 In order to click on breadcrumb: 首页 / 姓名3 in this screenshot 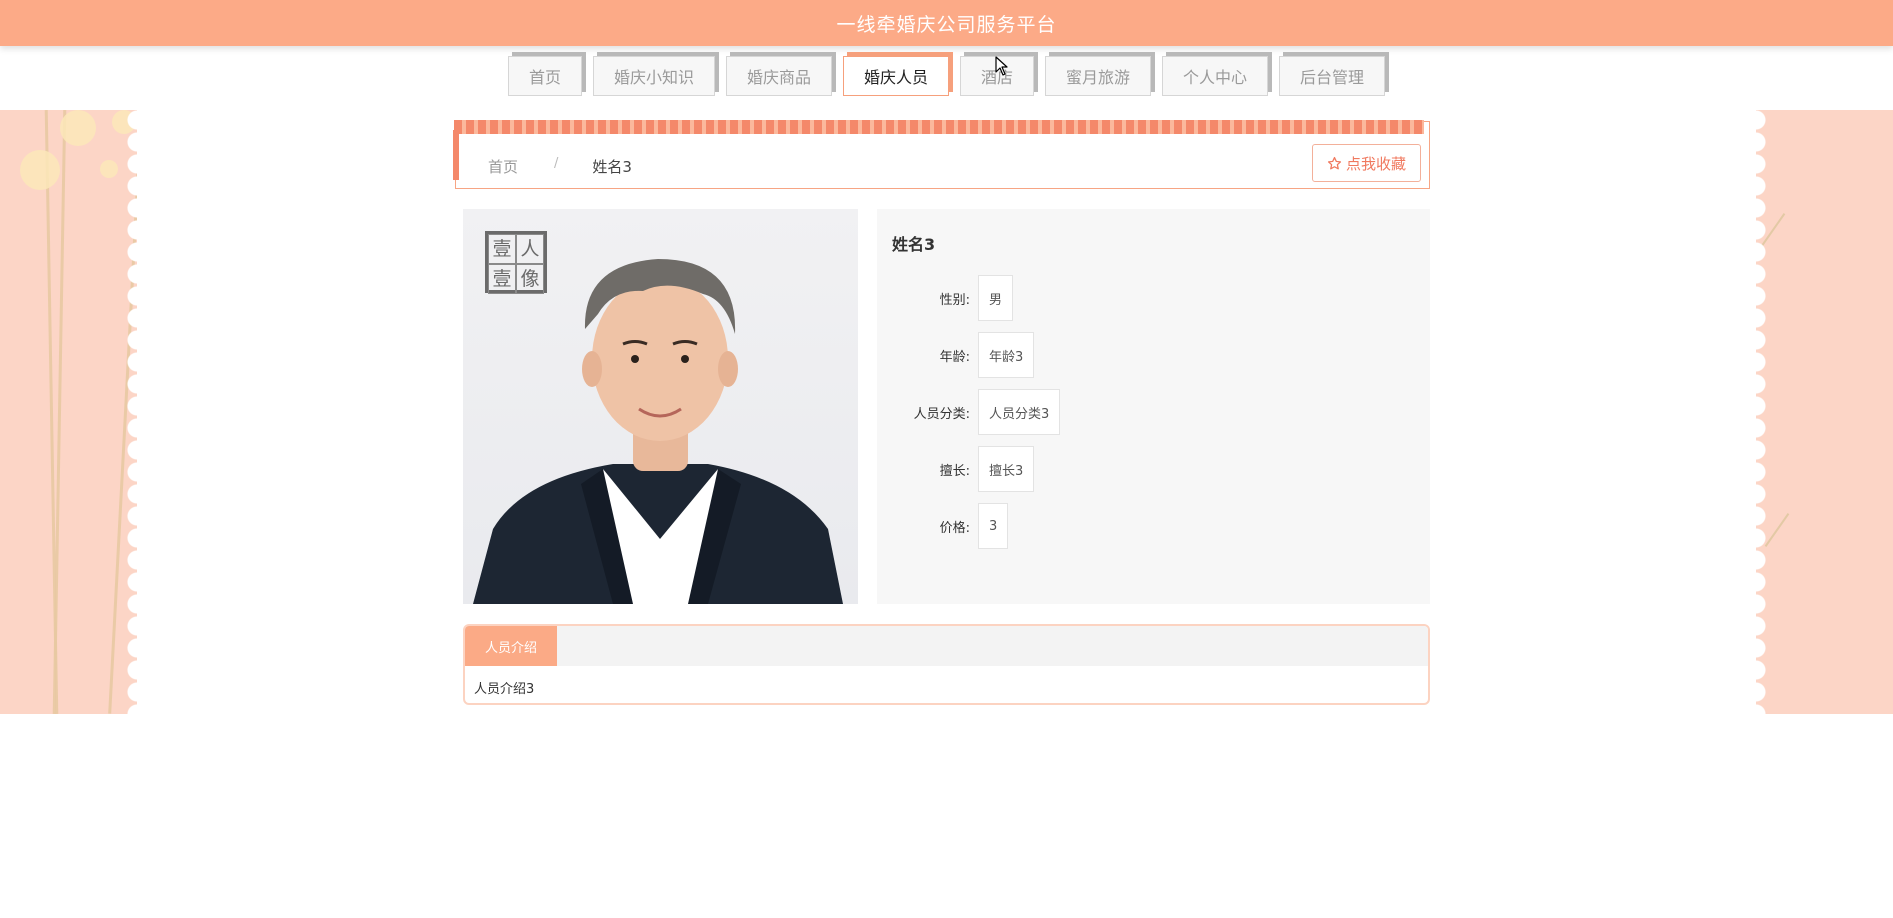, I will do `click(560, 166)`.